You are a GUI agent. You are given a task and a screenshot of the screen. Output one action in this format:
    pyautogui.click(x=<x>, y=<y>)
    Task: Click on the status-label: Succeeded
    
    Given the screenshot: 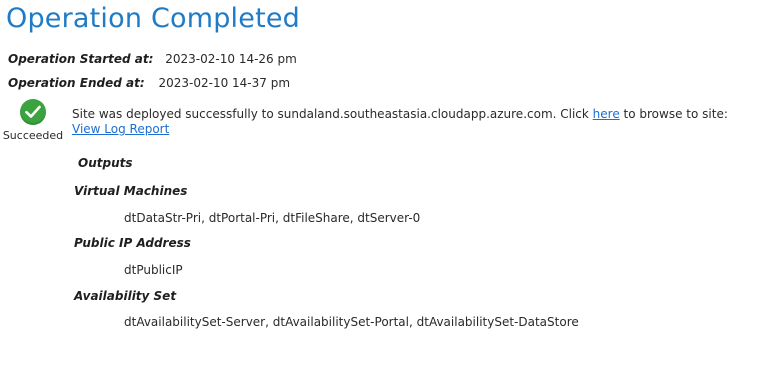 What is the action you would take?
    pyautogui.click(x=33, y=135)
    